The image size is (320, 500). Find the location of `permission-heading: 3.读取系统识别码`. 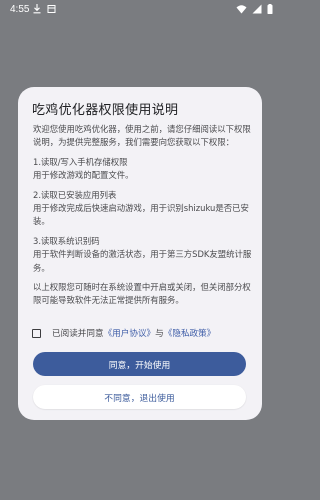

permission-heading: 3.读取系统识别码 is located at coordinates (66, 240).